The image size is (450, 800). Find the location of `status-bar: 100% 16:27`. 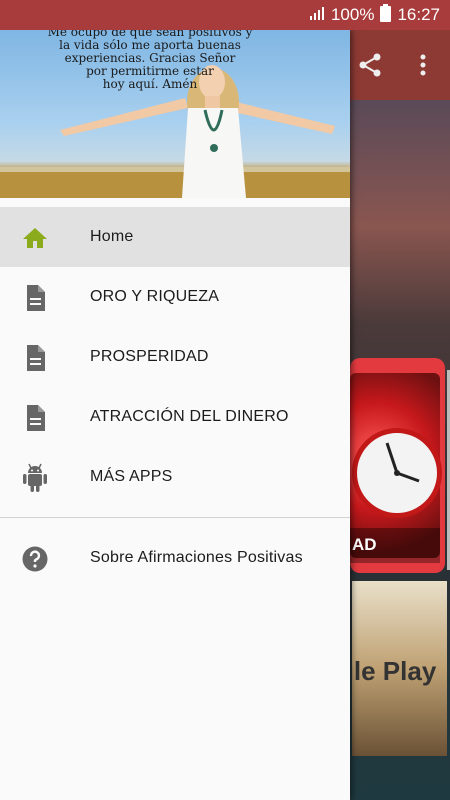

status-bar: 100% 16:27 is located at coordinates (225, 15).